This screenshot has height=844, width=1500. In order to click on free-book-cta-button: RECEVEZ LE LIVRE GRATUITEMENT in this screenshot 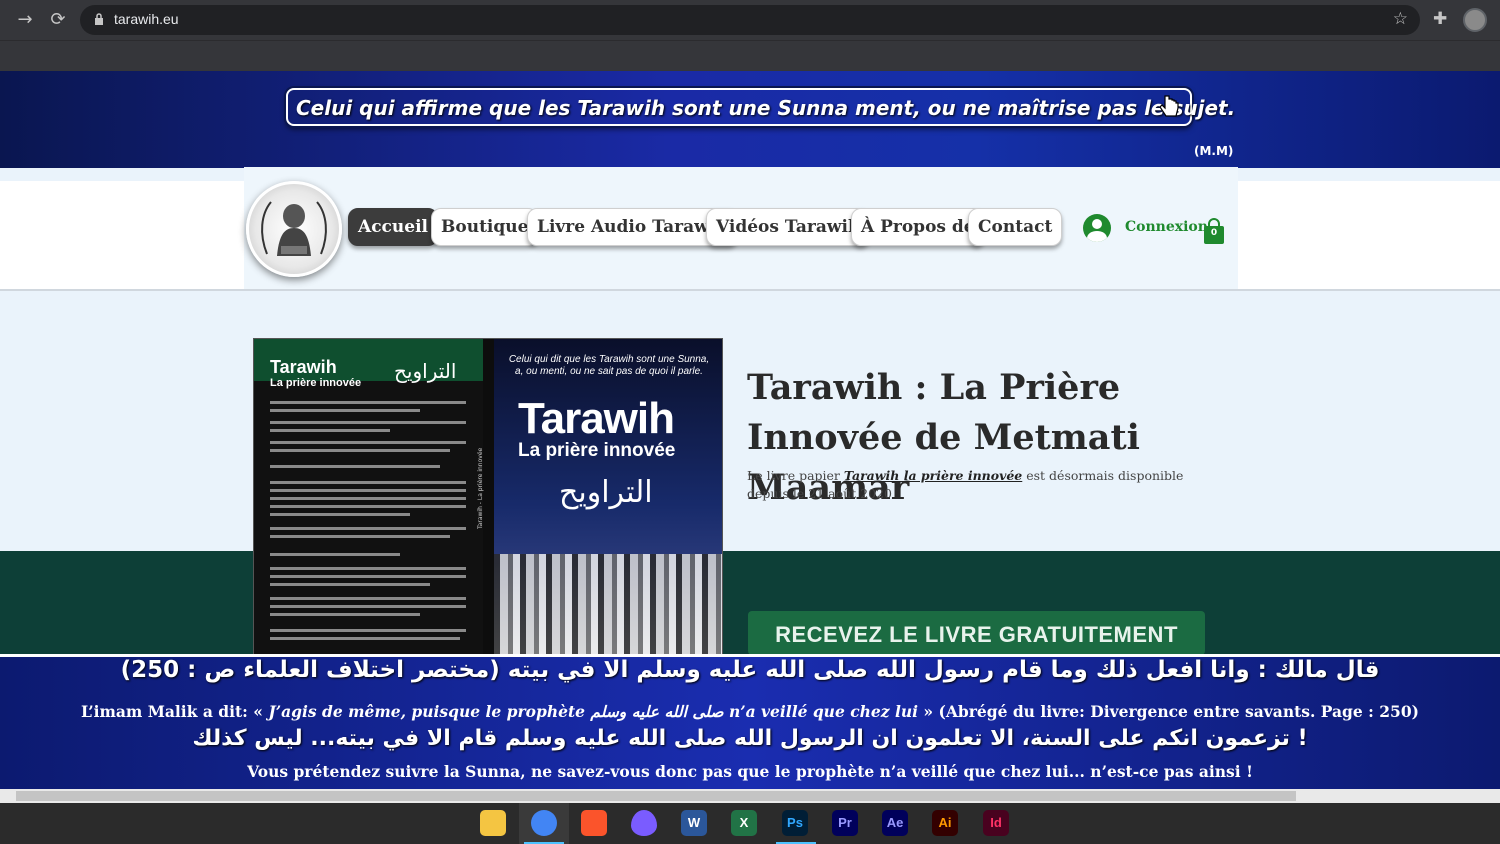, I will do `click(976, 633)`.